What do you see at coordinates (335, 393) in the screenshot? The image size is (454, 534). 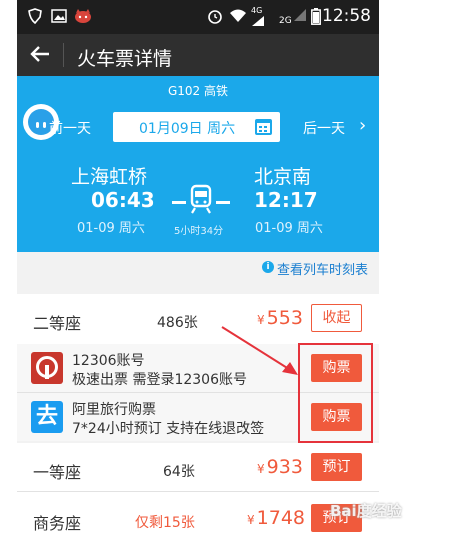 I see `annotation-highlight-box` at bounding box center [335, 393].